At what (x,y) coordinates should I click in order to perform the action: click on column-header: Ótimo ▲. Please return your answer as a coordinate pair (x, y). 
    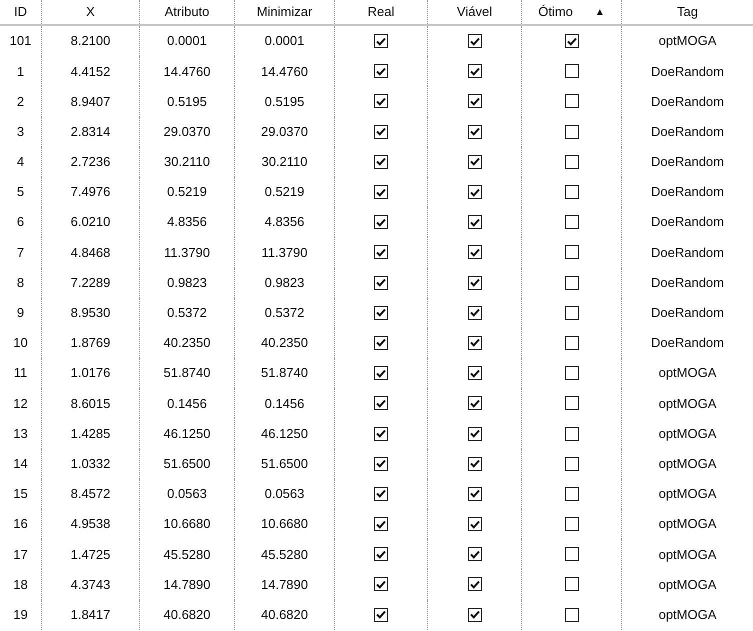
    Looking at the image, I should click on (572, 12).